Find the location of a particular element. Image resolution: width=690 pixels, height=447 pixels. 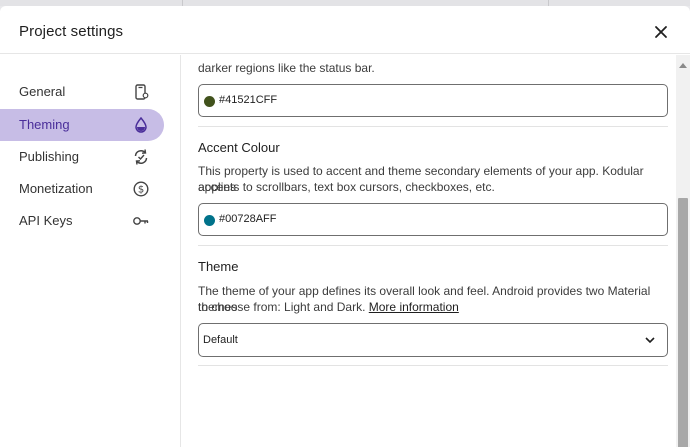

sidebar-item-label: API Keys is located at coordinates (46, 220).